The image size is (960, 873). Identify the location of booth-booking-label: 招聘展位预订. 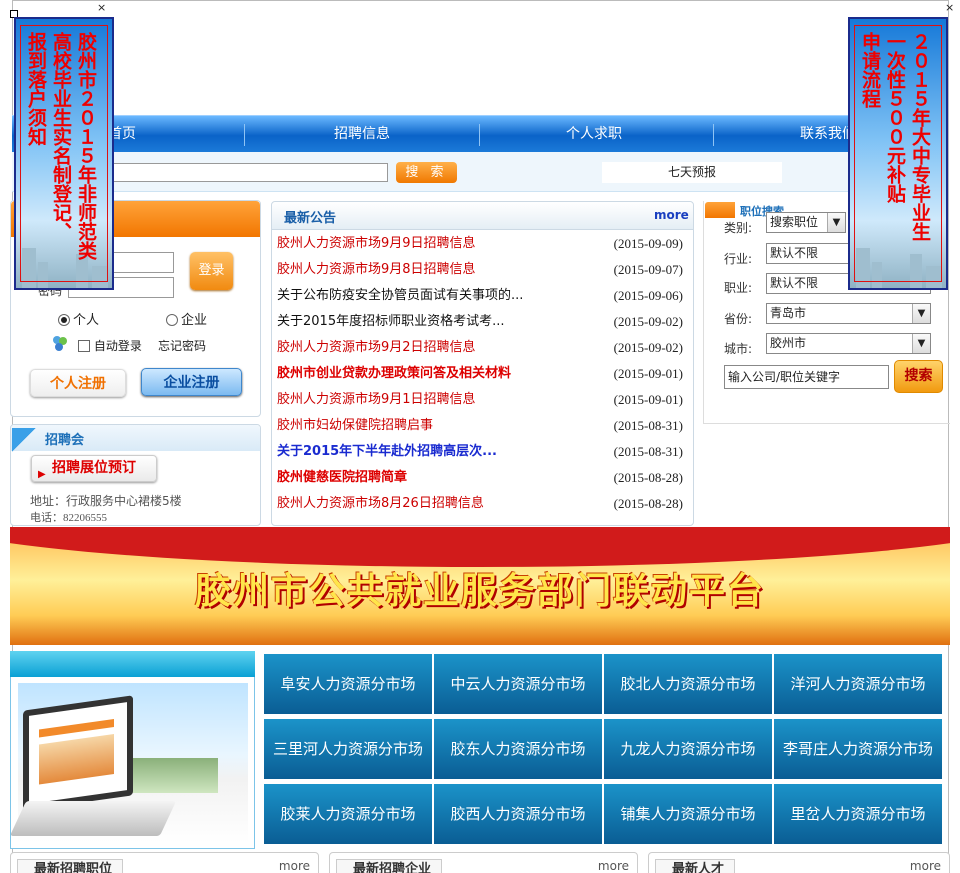
(94, 468).